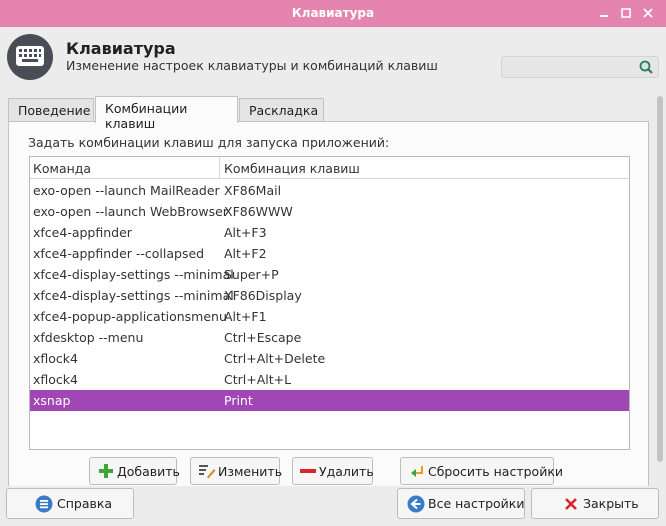 The height and width of the screenshot is (526, 666). Describe the element at coordinates (346, 471) in the screenshot. I see `delete-button-label: Удалить` at that location.